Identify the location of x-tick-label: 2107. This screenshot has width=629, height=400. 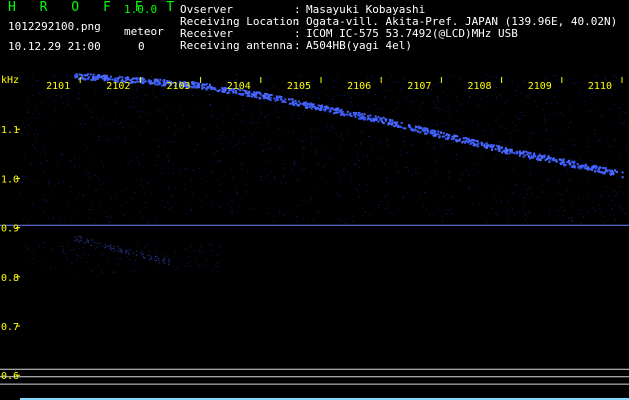
(419, 86).